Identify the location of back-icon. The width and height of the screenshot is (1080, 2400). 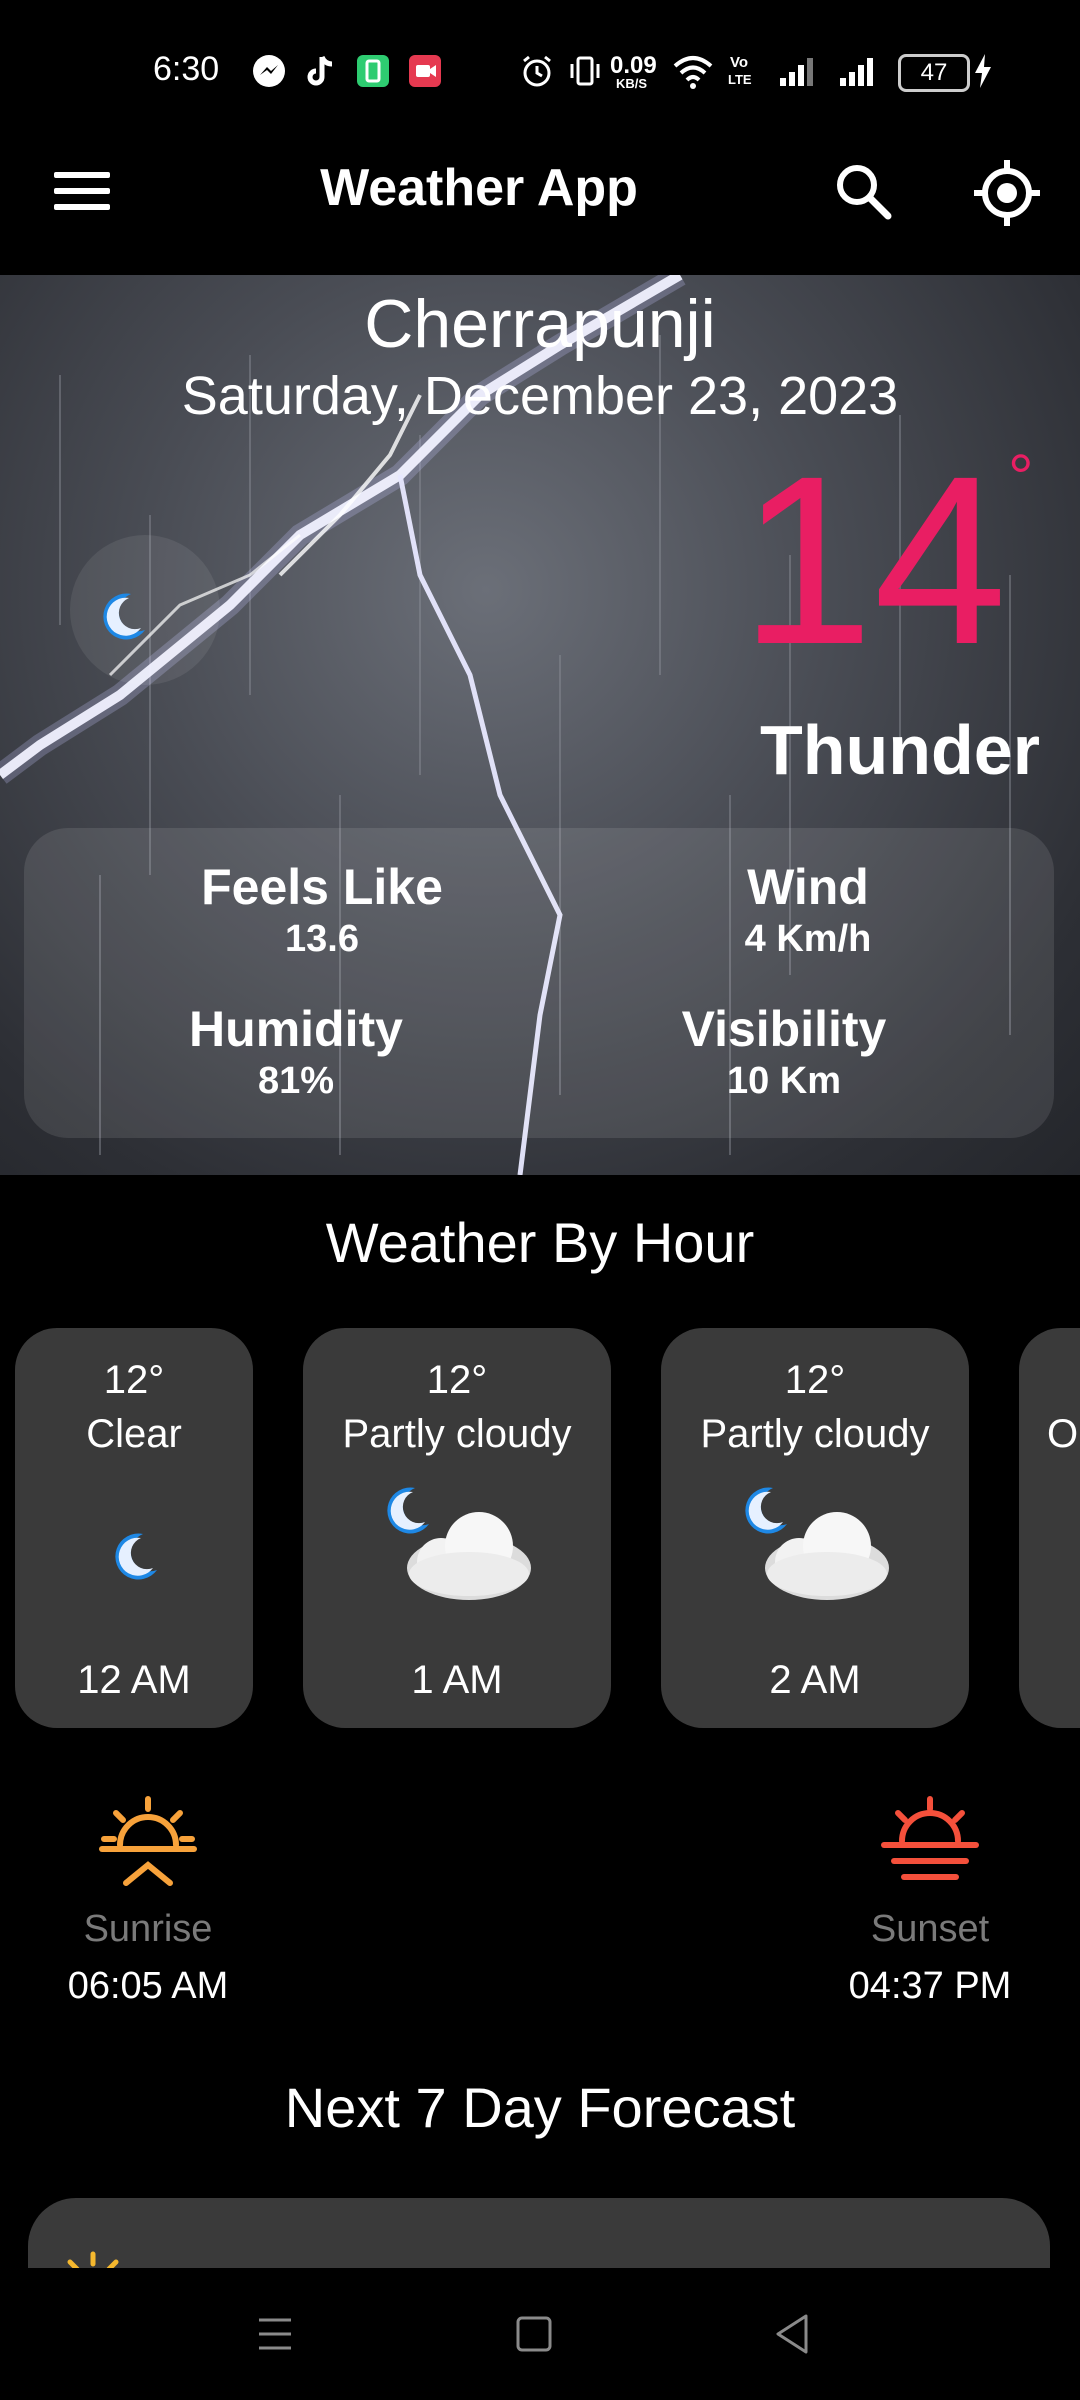
(792, 2334).